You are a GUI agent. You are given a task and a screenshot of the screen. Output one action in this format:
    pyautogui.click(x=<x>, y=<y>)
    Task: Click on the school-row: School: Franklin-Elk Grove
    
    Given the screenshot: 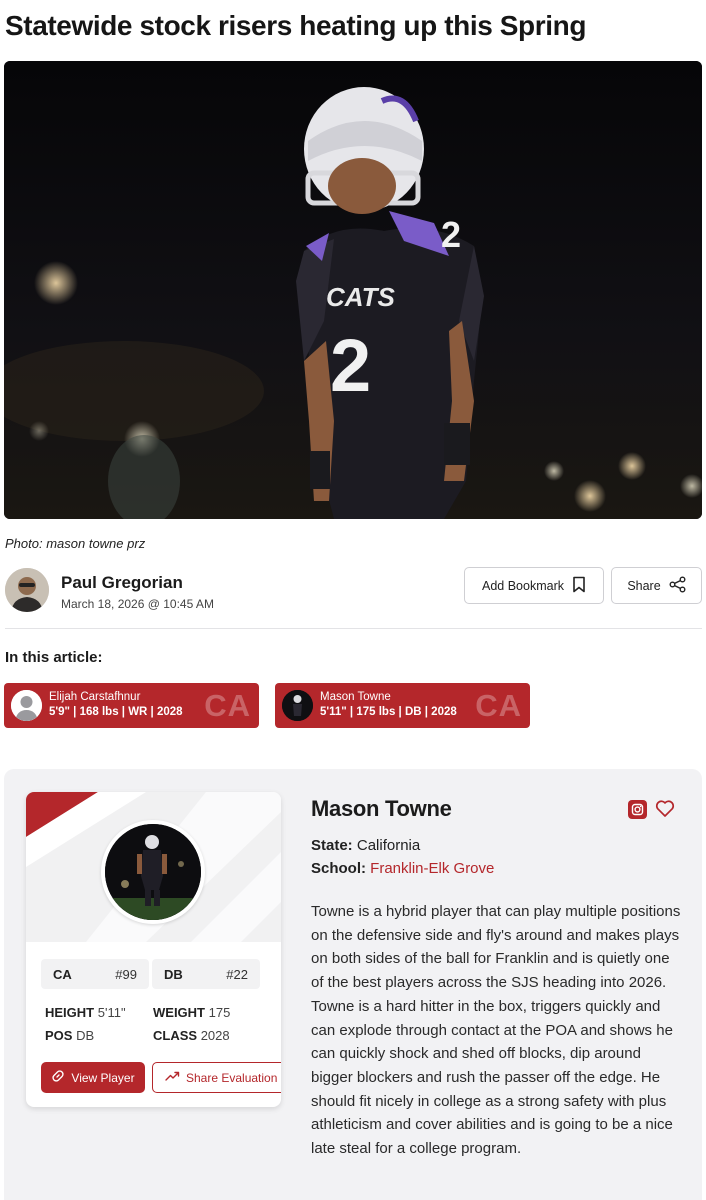 What is the action you would take?
    pyautogui.click(x=402, y=868)
    